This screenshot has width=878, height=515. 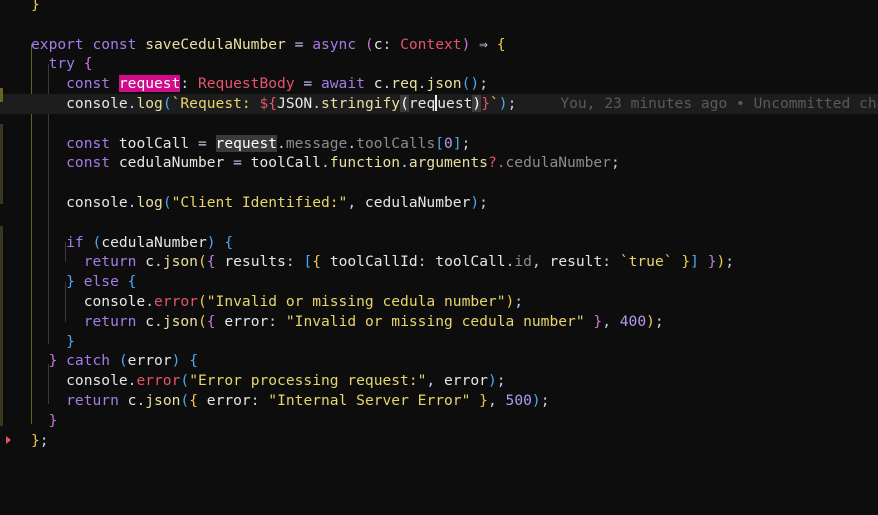 What do you see at coordinates (347, 84) in the screenshot?
I see `code-token: await` at bounding box center [347, 84].